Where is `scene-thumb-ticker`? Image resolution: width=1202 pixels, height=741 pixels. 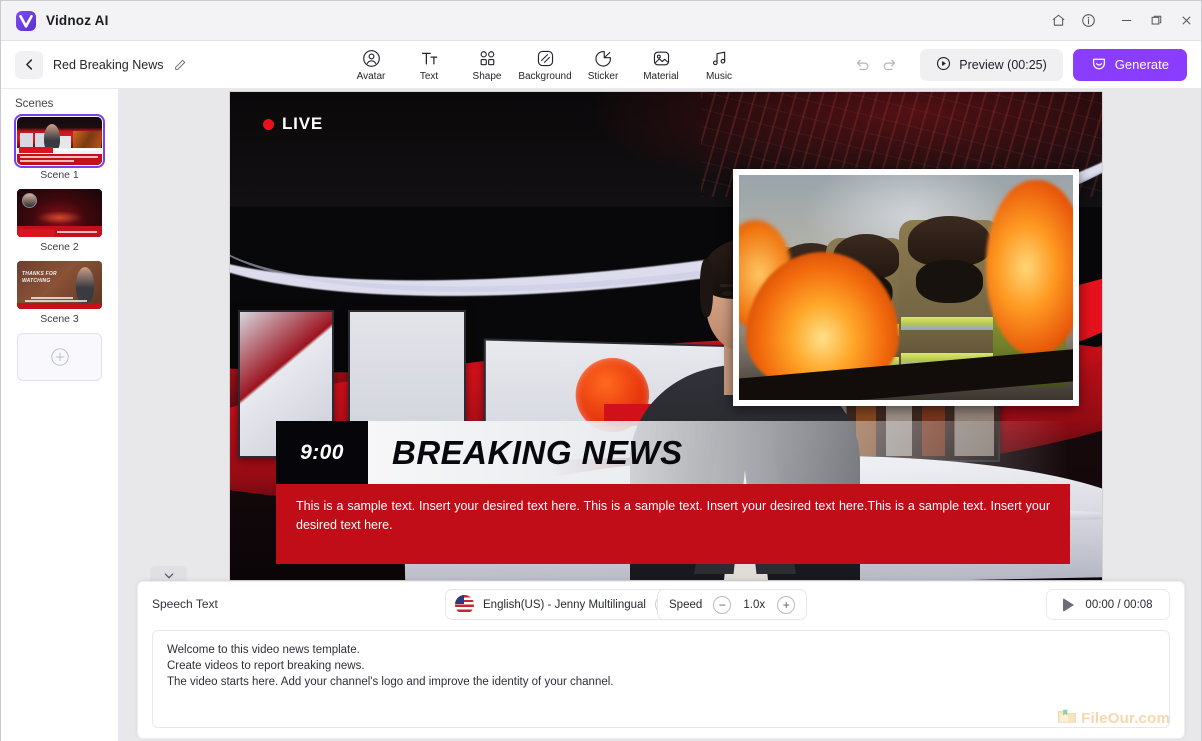 scene-thumb-ticker is located at coordinates (59, 306).